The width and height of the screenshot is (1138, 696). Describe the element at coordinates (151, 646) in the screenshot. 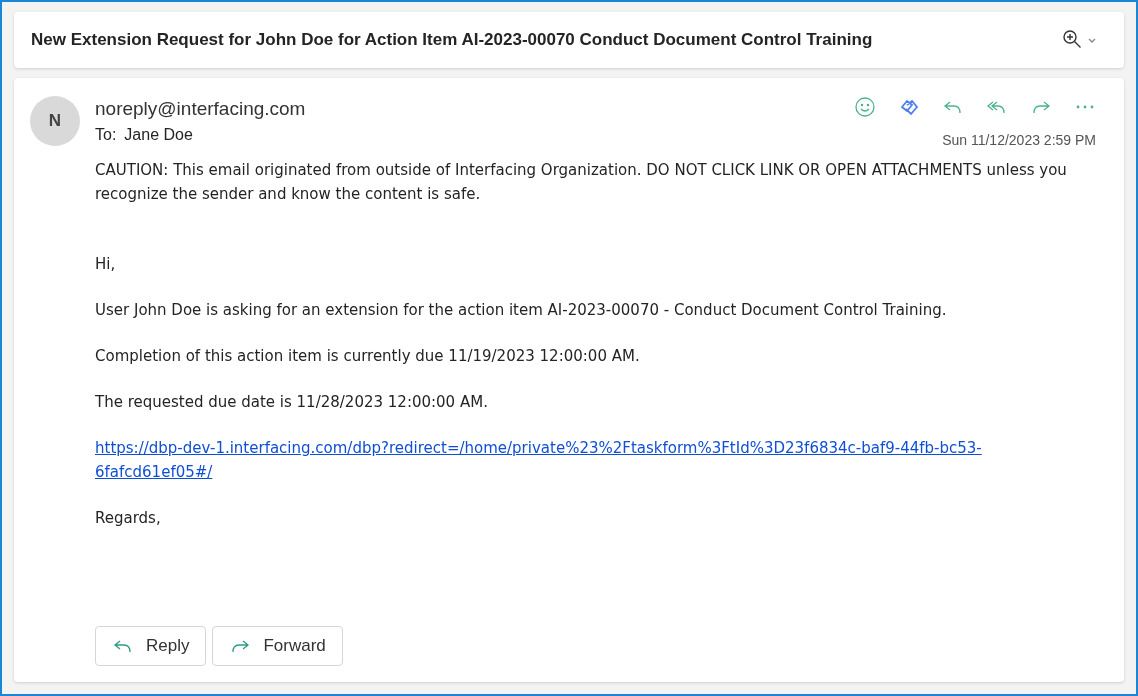

I see `reply-button: Reply` at that location.